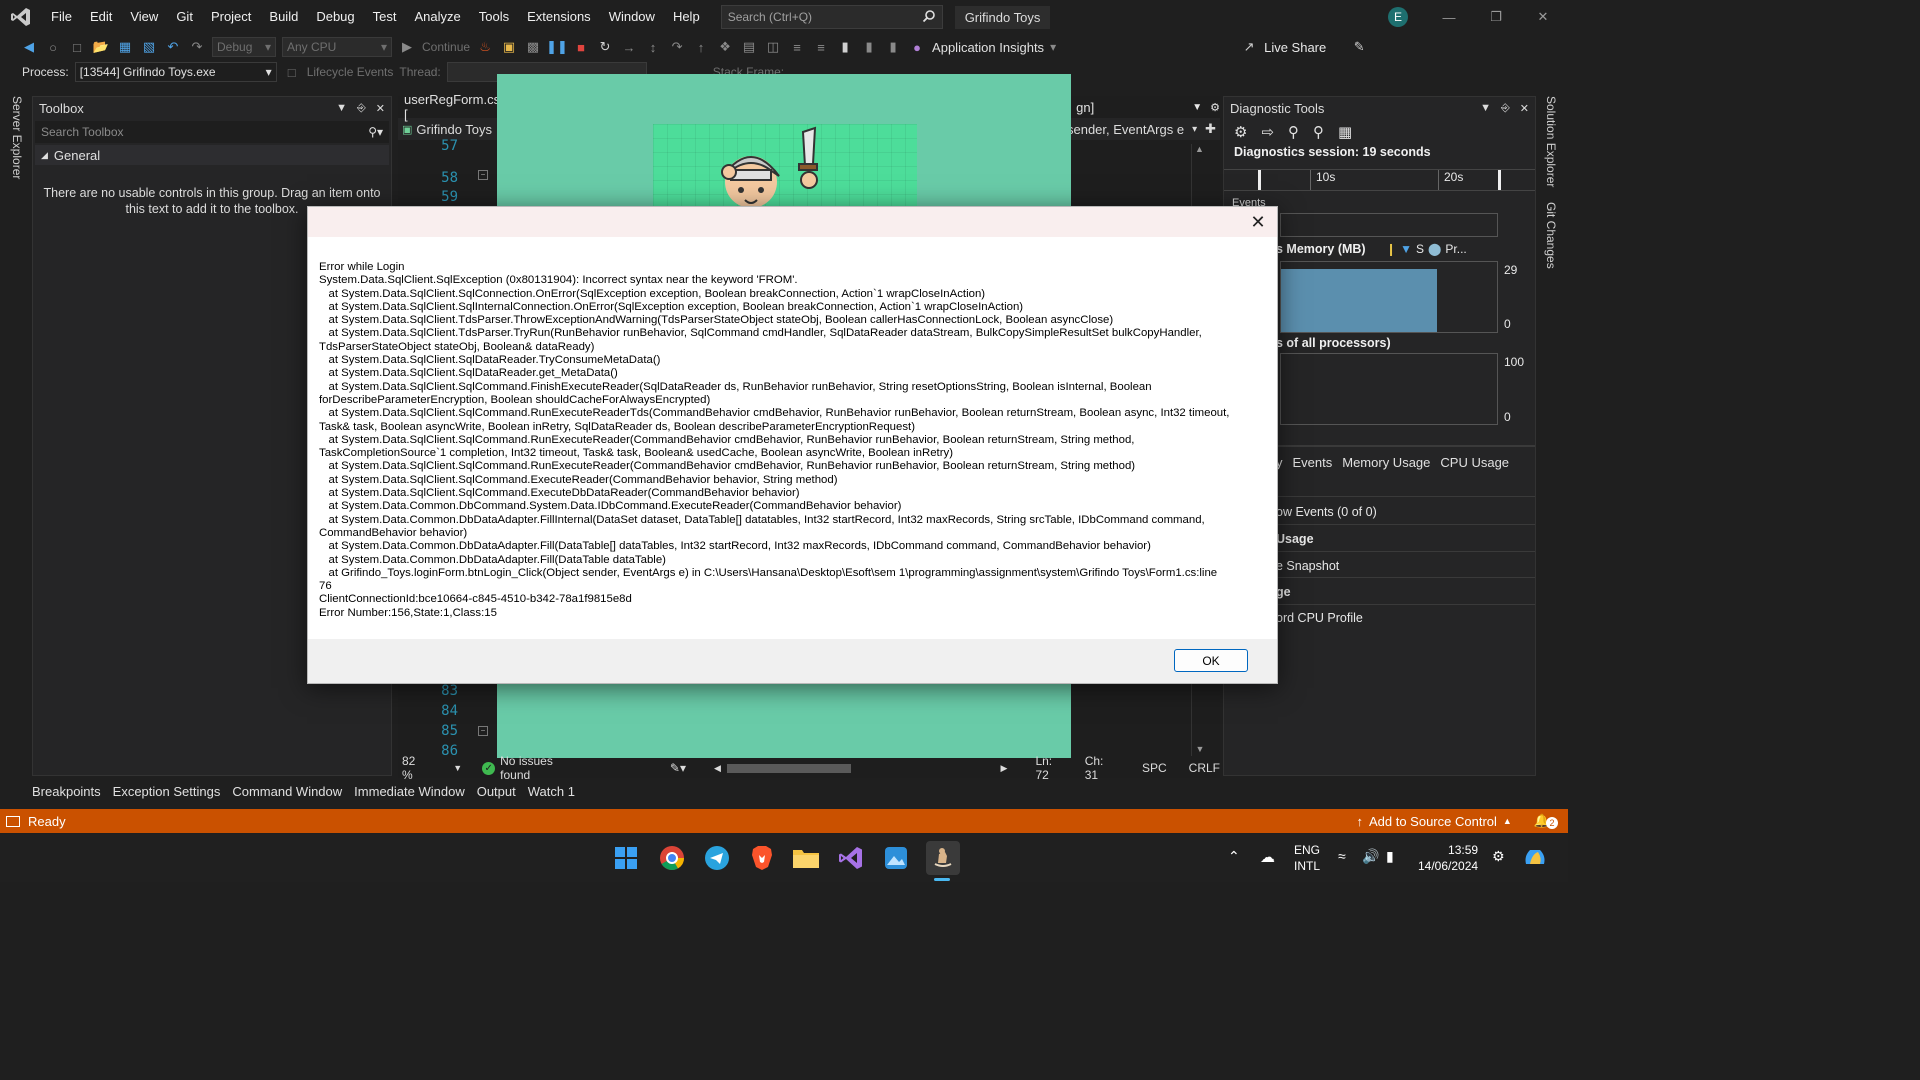 Image resolution: width=1920 pixels, height=1080 pixels. I want to click on step-into-icon: ↕, so click(653, 47).